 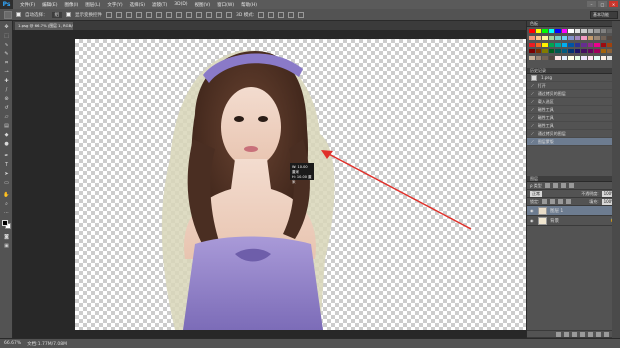 I want to click on filter-adjust-icon, so click(x=555, y=185).